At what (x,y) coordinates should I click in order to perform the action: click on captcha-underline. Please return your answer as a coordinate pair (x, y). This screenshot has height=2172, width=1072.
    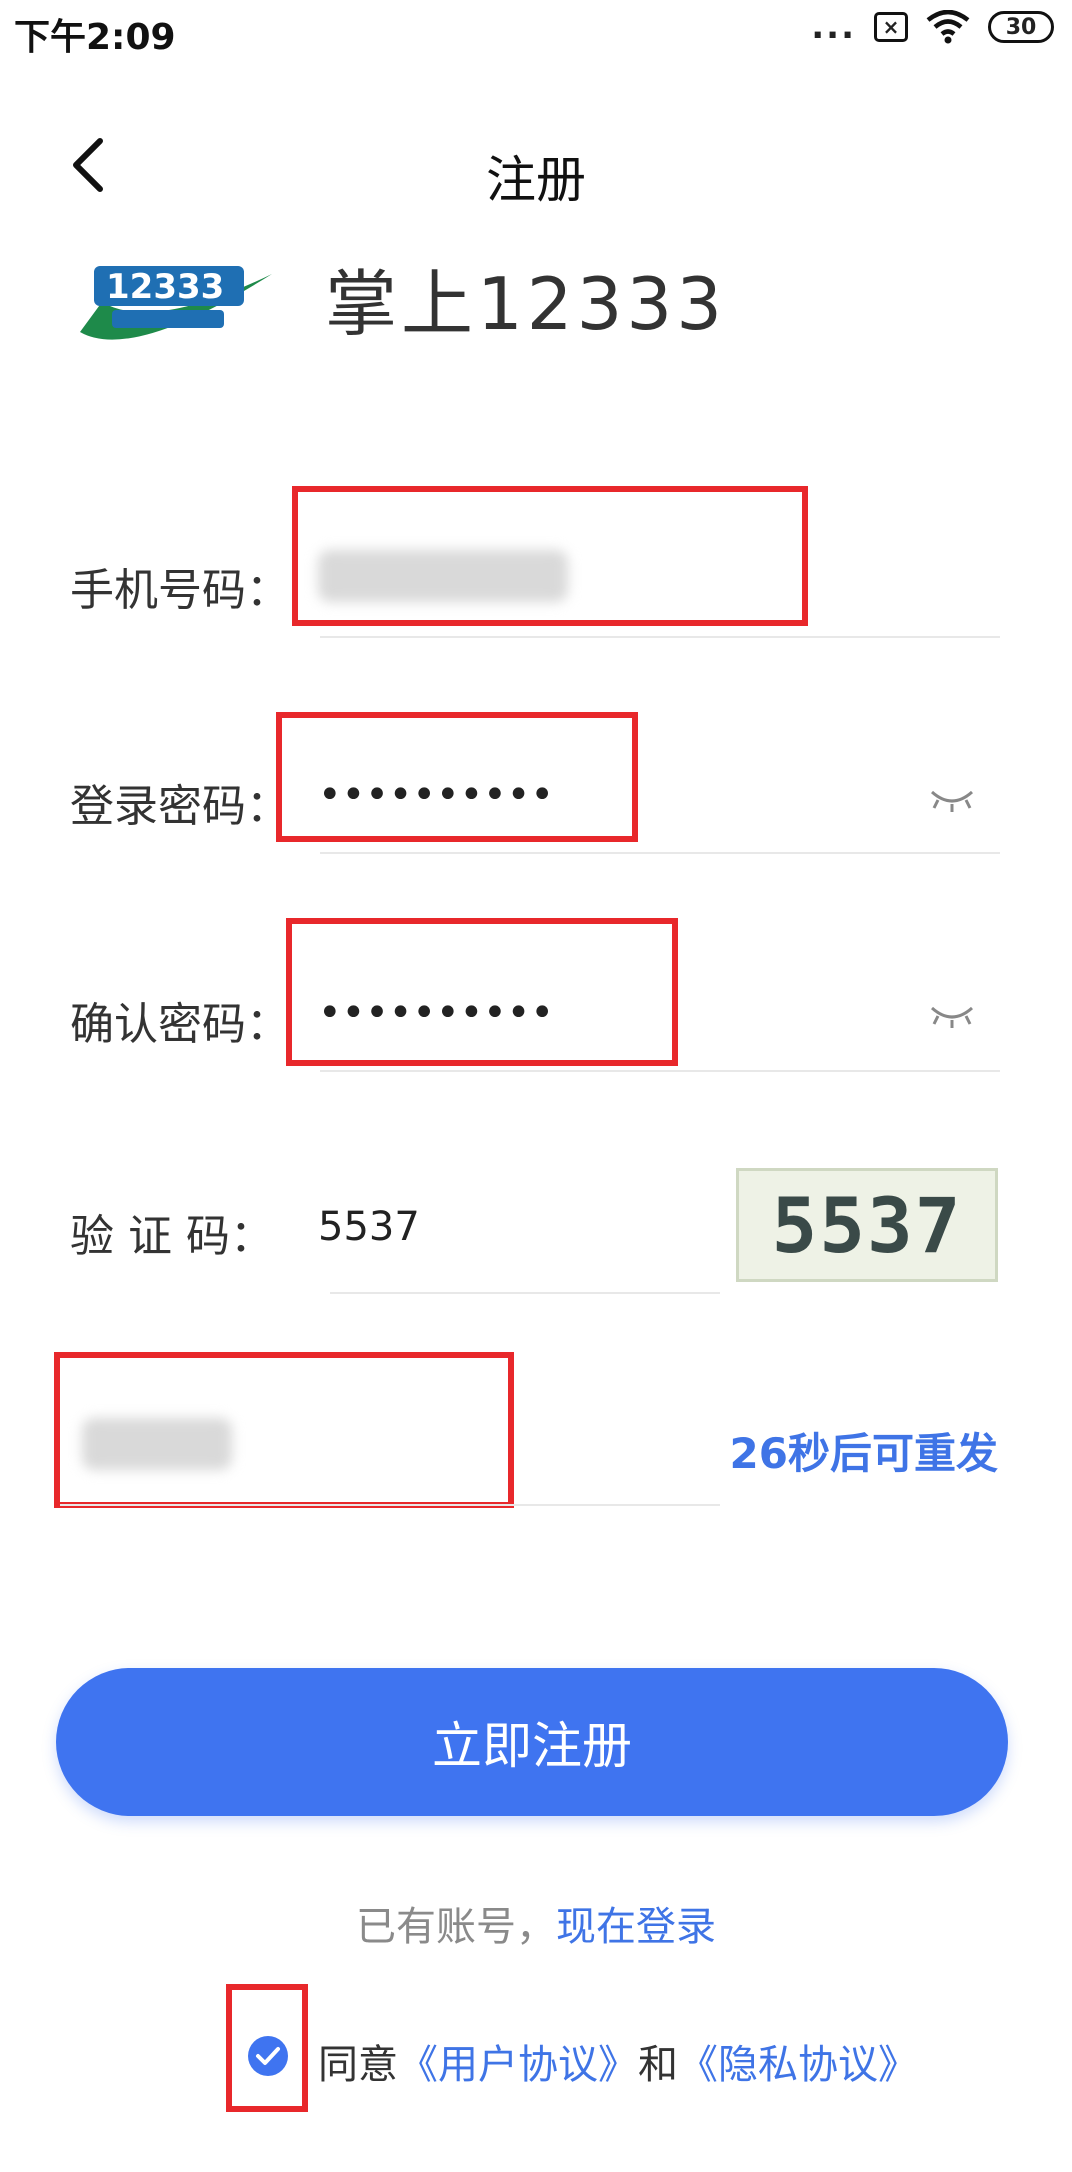
    Looking at the image, I should click on (525, 1293).